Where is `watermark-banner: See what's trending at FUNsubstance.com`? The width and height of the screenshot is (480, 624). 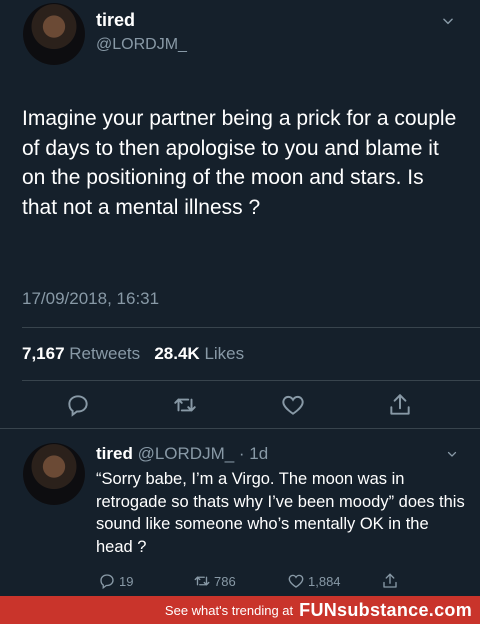 watermark-banner: See what's trending at FUNsubstance.com is located at coordinates (240, 610).